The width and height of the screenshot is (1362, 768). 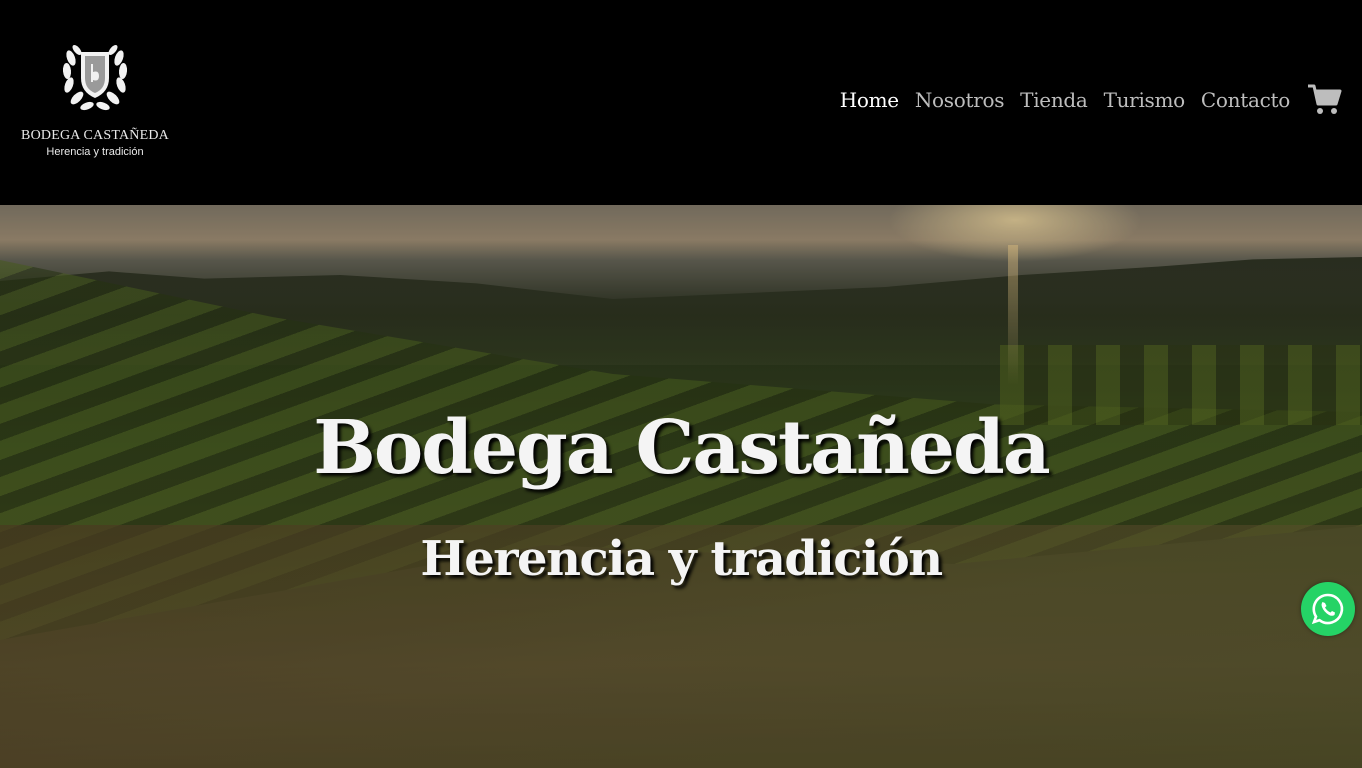 I want to click on hero-title: Bodega Castañeda, so click(x=681, y=448).